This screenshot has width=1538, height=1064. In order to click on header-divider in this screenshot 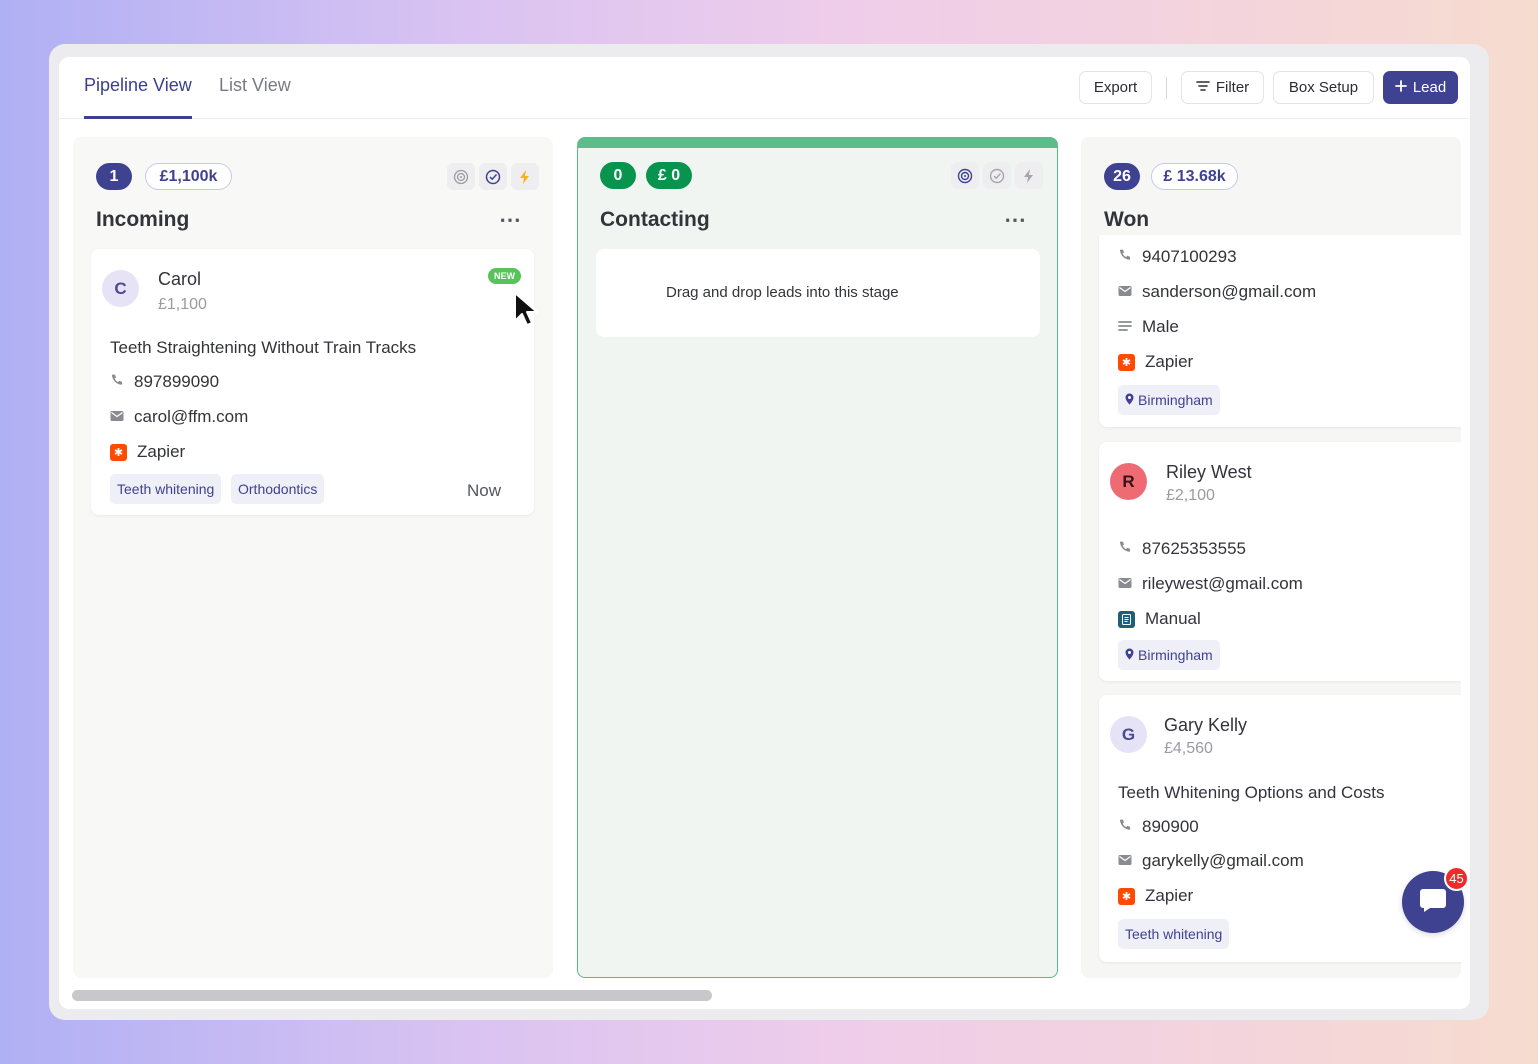, I will do `click(1166, 88)`.